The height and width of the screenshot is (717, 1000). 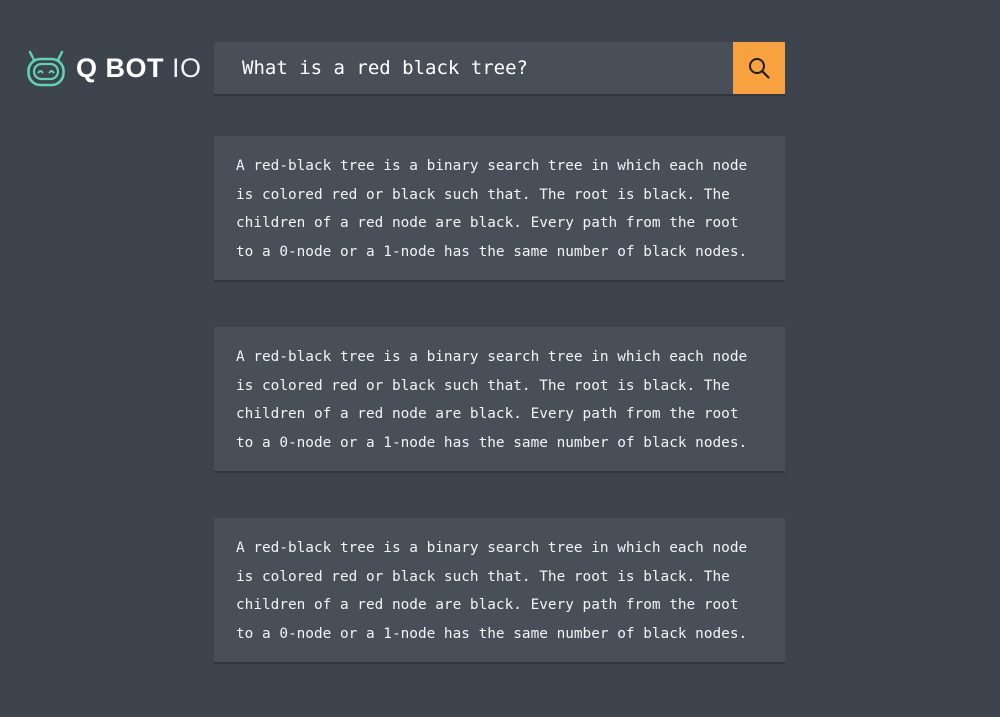 I want to click on search-button, so click(x=759, y=68).